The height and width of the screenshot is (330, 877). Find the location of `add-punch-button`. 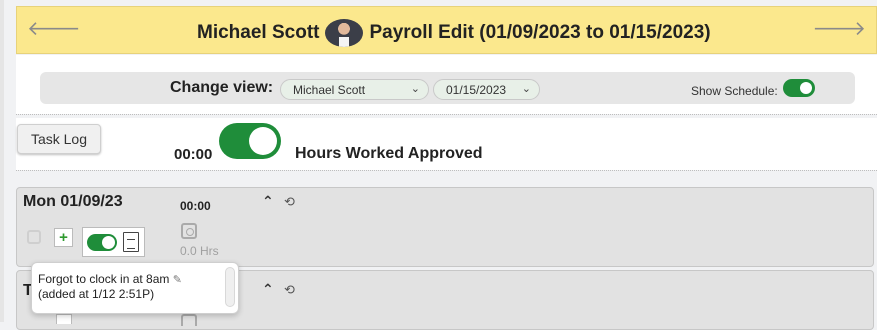

add-punch-button is located at coordinates (64, 319).